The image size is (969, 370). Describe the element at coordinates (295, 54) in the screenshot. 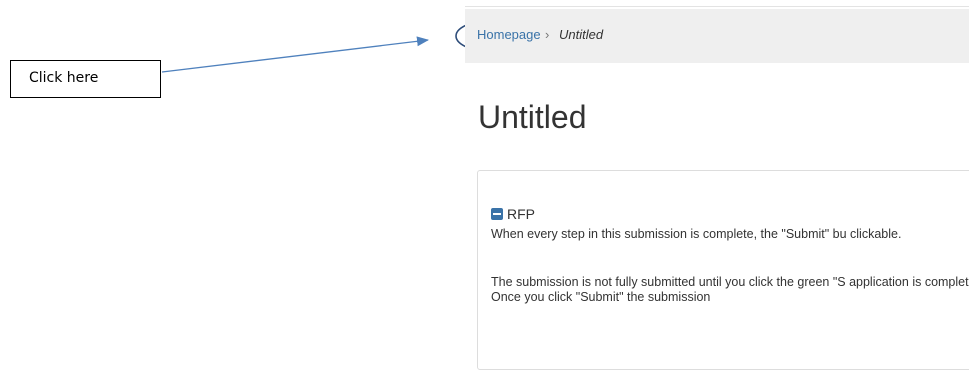

I see `annotation-arrow` at that location.